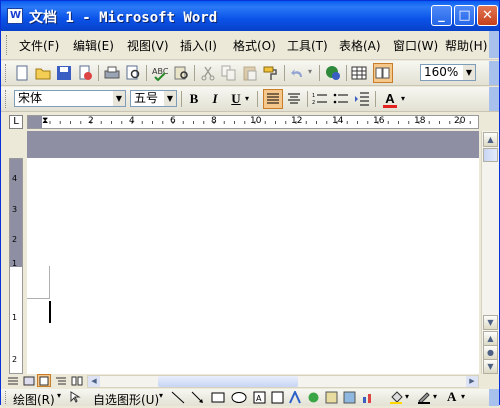 The image size is (500, 408). What do you see at coordinates (112, 73) in the screenshot?
I see `print-icon` at bounding box center [112, 73].